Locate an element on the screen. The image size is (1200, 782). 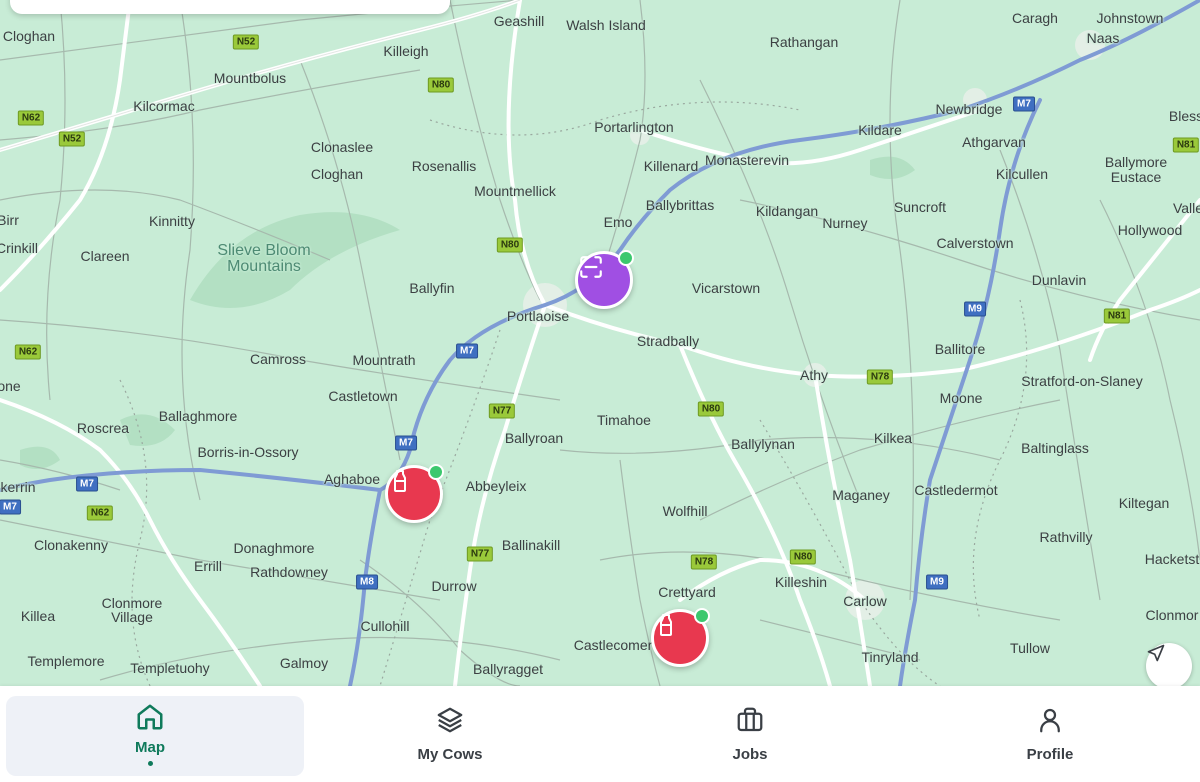
place-label: Galmoy is located at coordinates (304, 663).